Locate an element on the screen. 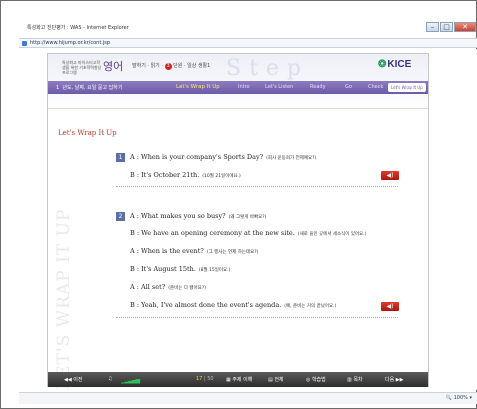 The width and height of the screenshot is (477, 409). zoom-level: 🔍 100% ▾ is located at coordinates (459, 398).